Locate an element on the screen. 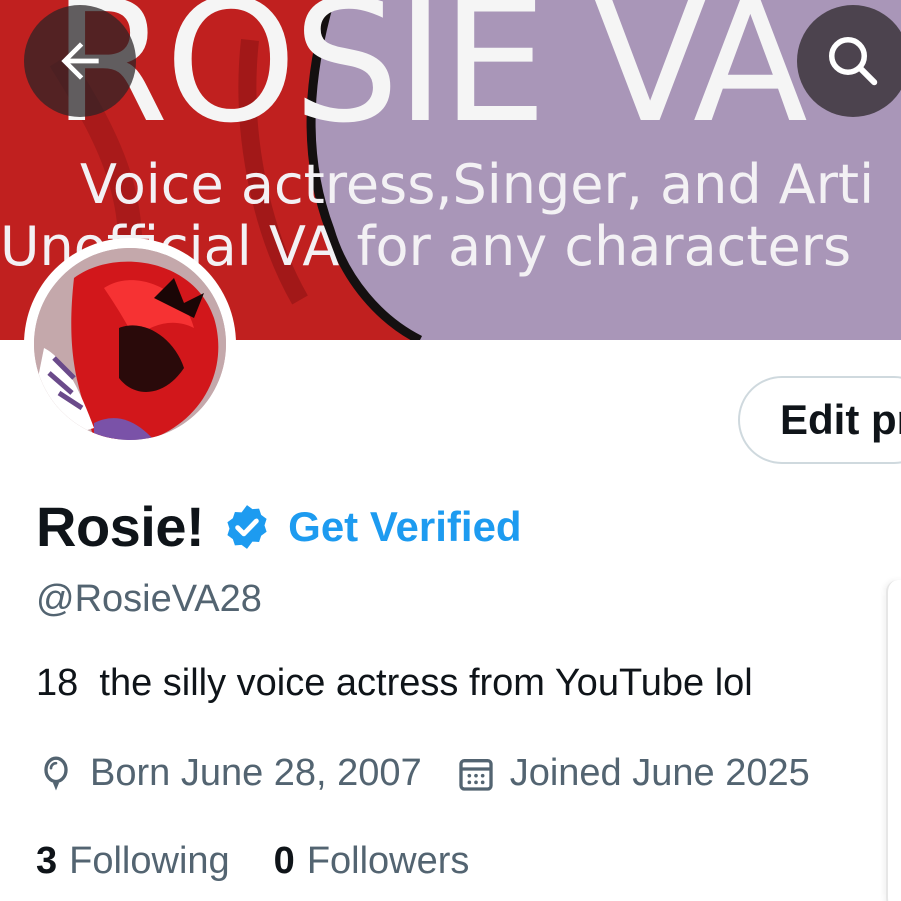 This screenshot has height=901, width=901. search-icon is located at coordinates (853, 61).